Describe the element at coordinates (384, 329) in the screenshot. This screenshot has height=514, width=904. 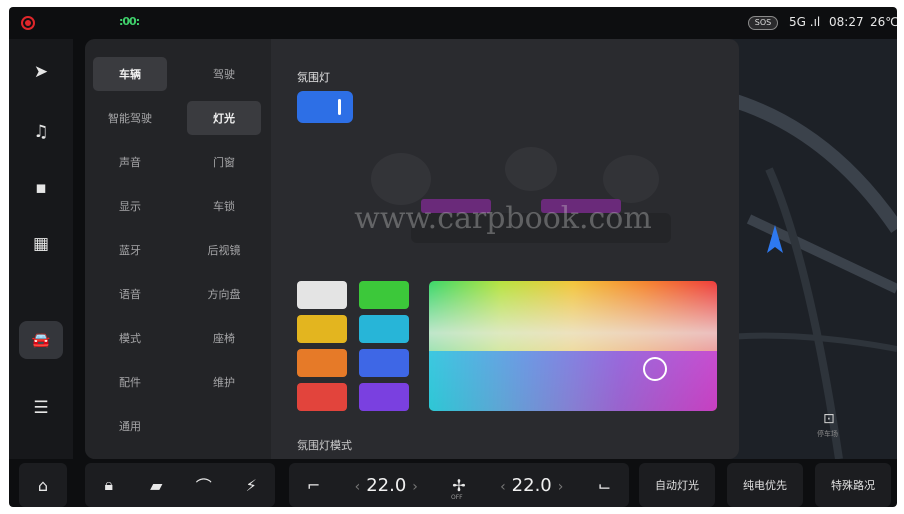
I see `color-swatch-cyan` at that location.